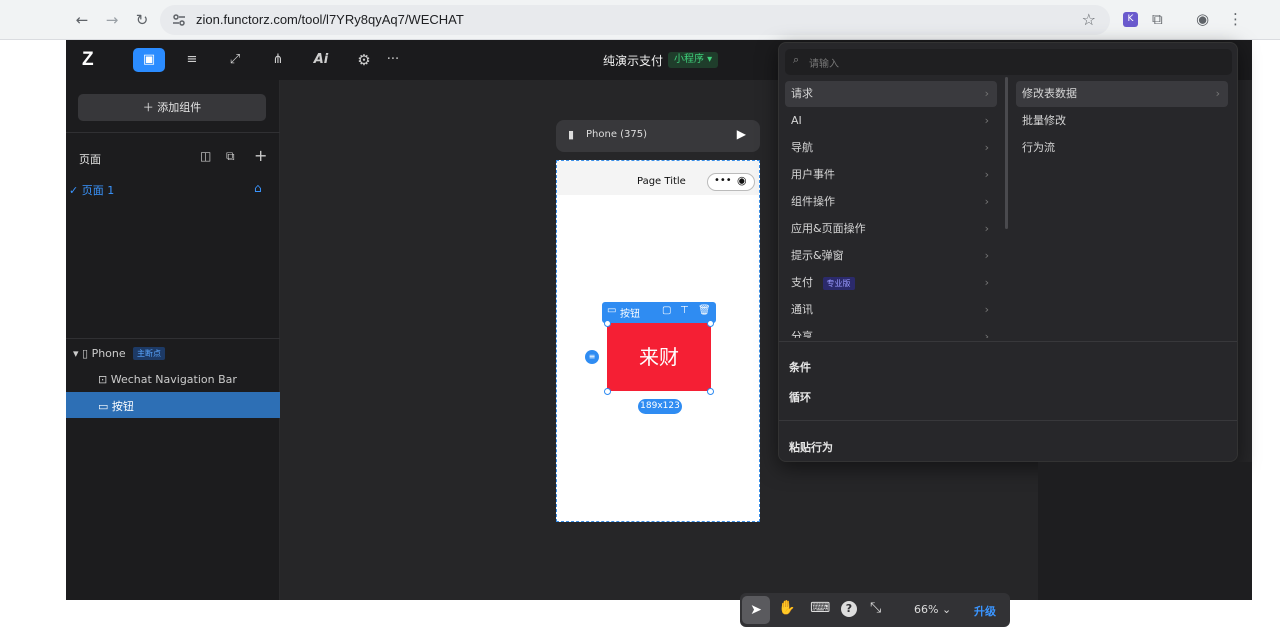 The height and width of the screenshot is (627, 1280). What do you see at coordinates (1235, 19) in the screenshot?
I see `browser-menu-icon: ⋮` at bounding box center [1235, 19].